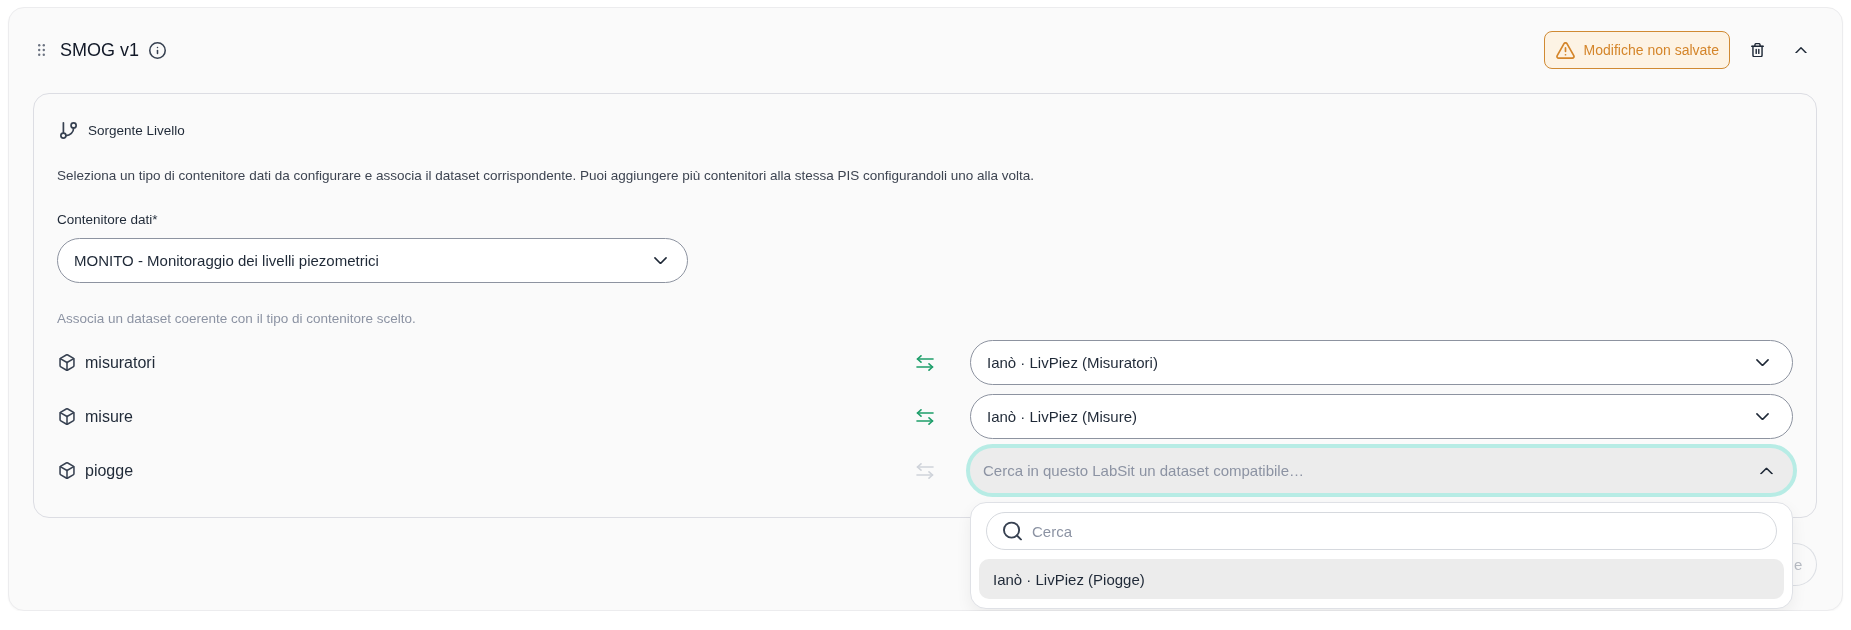 This screenshot has height=630, width=1851. What do you see at coordinates (1012, 531) in the screenshot?
I see `search-icon` at bounding box center [1012, 531].